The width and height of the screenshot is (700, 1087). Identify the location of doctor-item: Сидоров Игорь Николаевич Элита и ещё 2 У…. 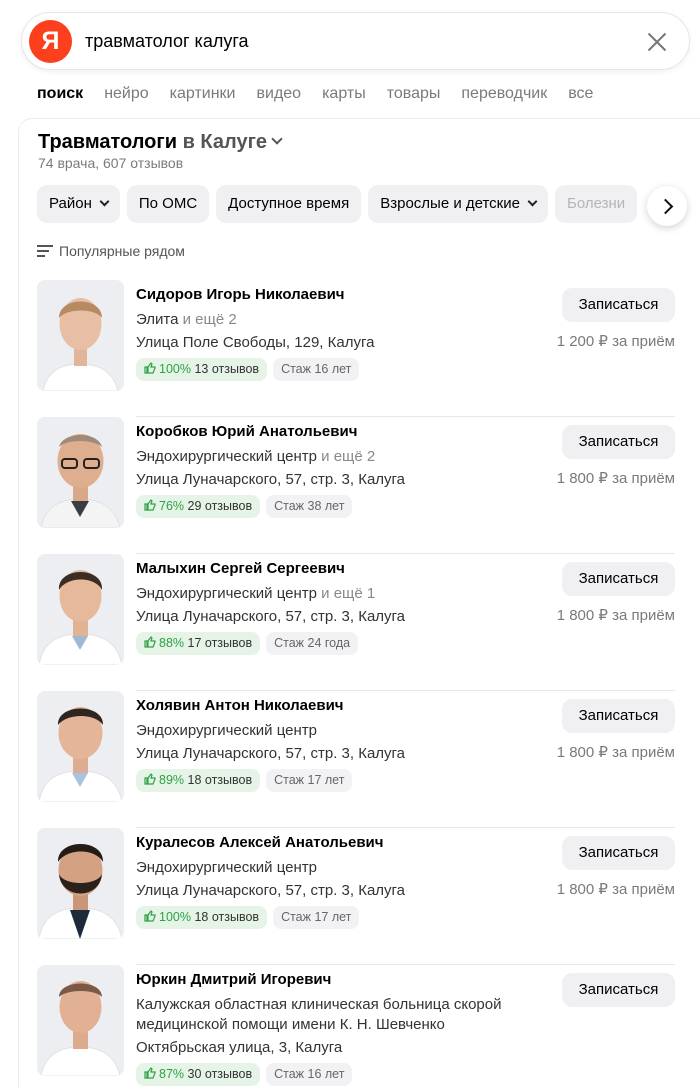
(359, 348).